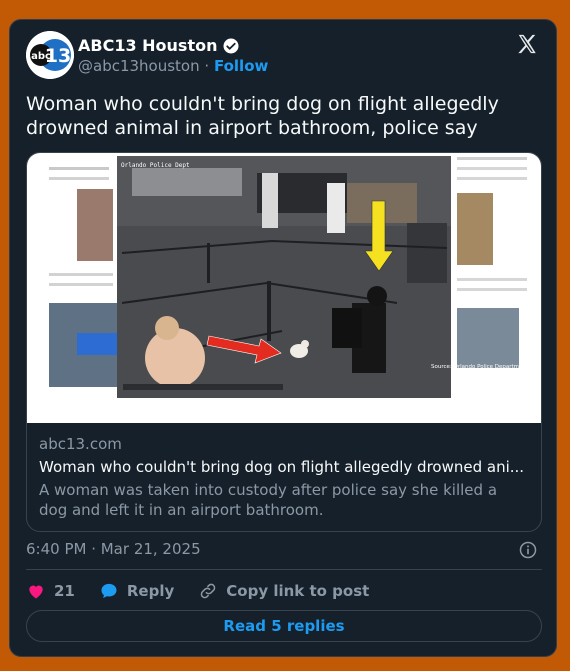 This screenshot has width=570, height=671. I want to click on x-logo-icon, so click(527, 44).